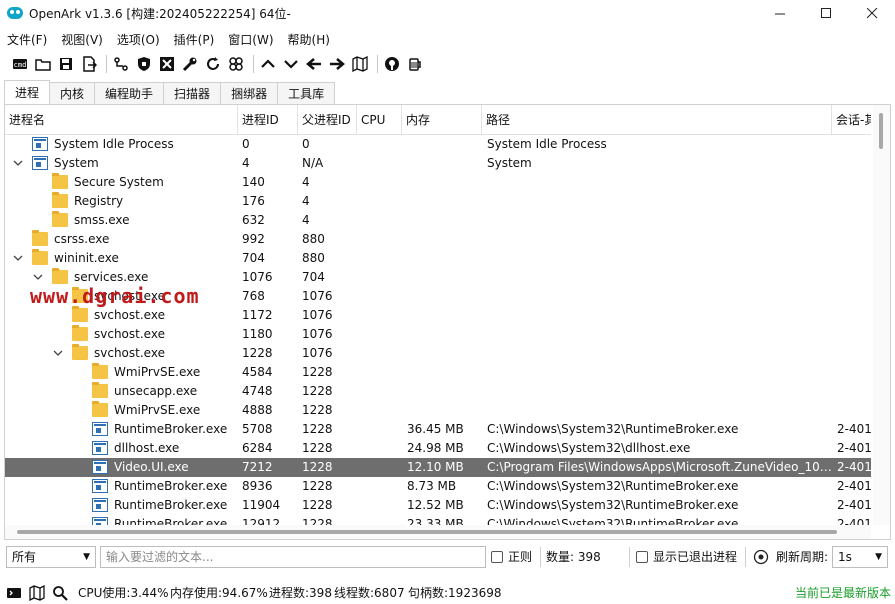  What do you see at coordinates (250, 39) in the screenshot?
I see `menu-window: 窗口(W)` at bounding box center [250, 39].